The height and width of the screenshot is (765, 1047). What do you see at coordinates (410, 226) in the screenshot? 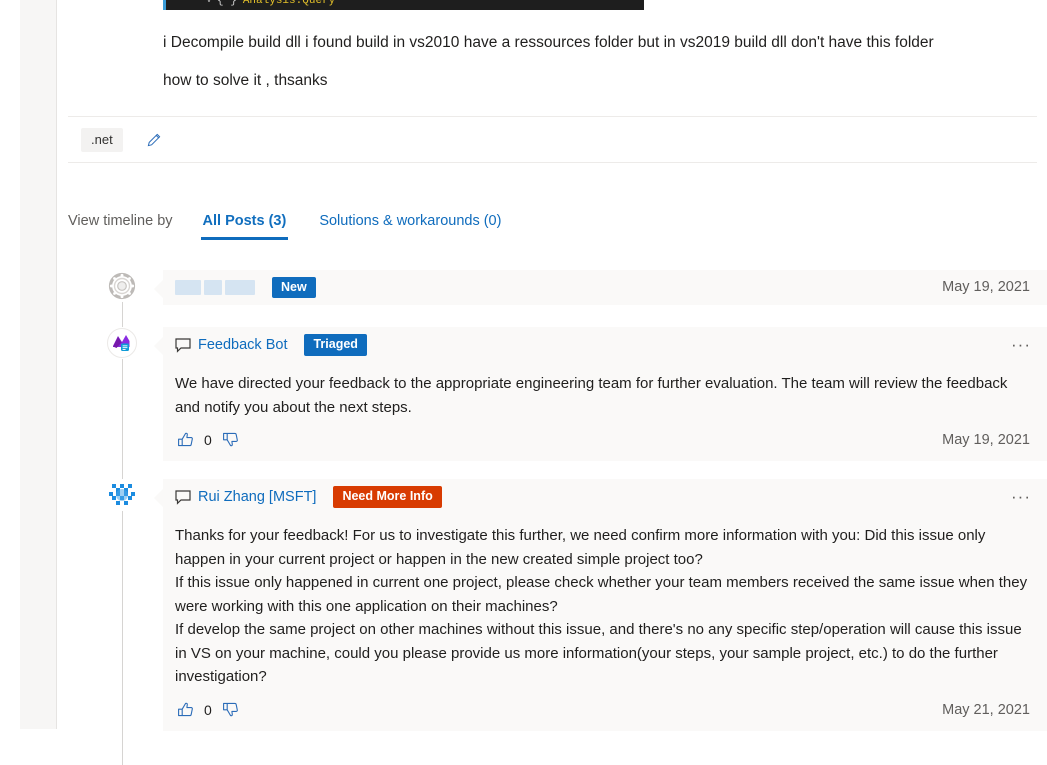
I see `tab-solutions-workarounds: Solutions & workarounds (0)` at bounding box center [410, 226].